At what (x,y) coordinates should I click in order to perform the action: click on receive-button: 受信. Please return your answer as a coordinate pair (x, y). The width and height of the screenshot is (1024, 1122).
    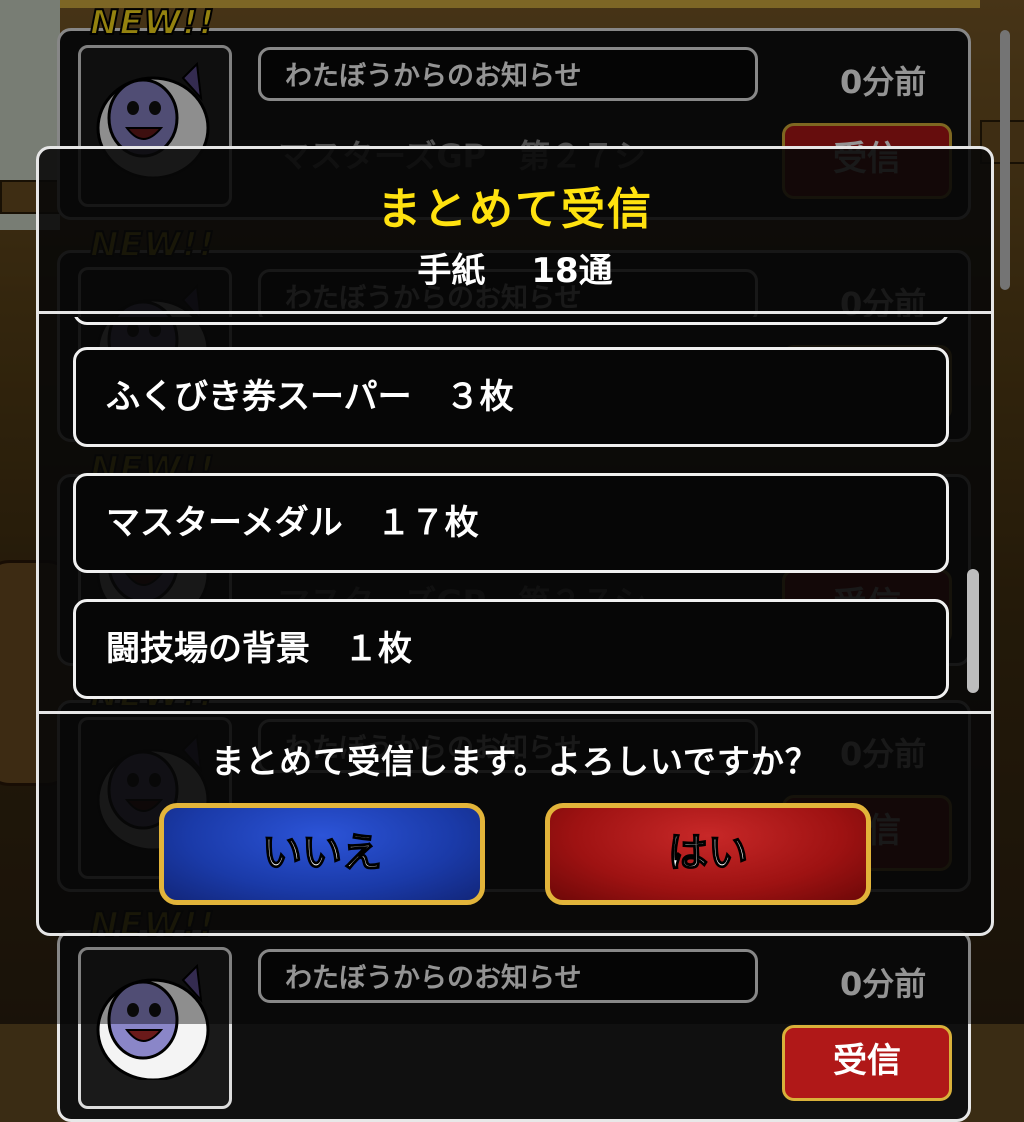
    Looking at the image, I should click on (867, 1063).